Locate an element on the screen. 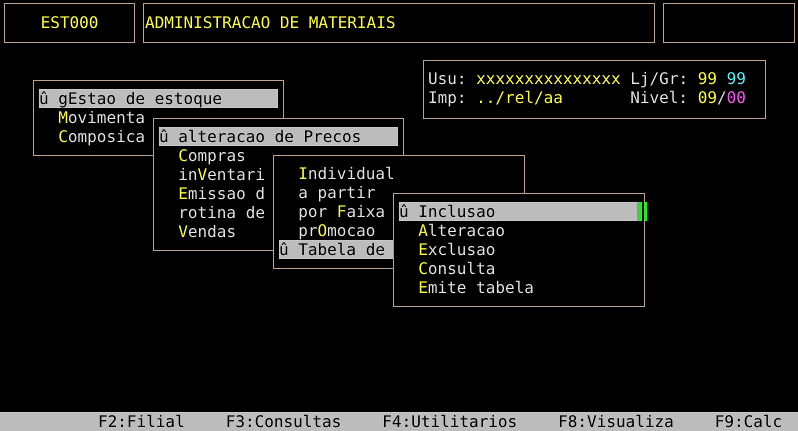 The height and width of the screenshot is (431, 798). level-label: Nivel: is located at coordinates (659, 97).